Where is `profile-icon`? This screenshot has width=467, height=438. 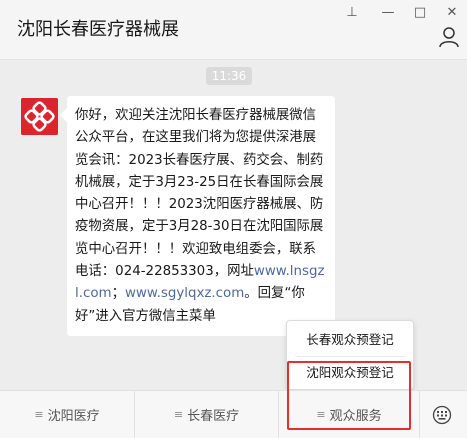
profile-icon is located at coordinates (449, 37).